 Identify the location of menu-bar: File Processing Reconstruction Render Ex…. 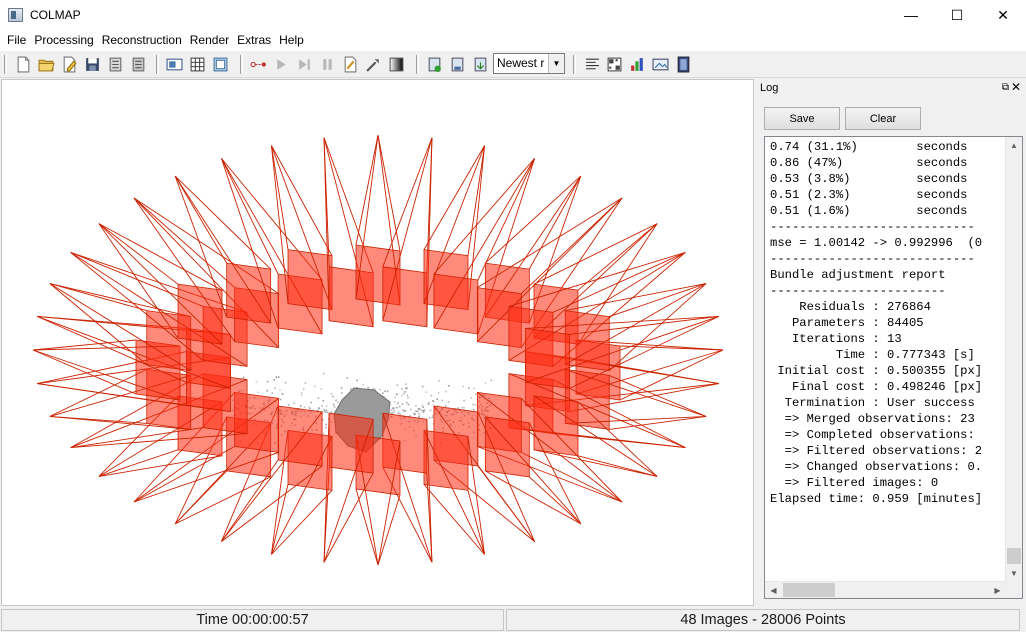
(513, 40).